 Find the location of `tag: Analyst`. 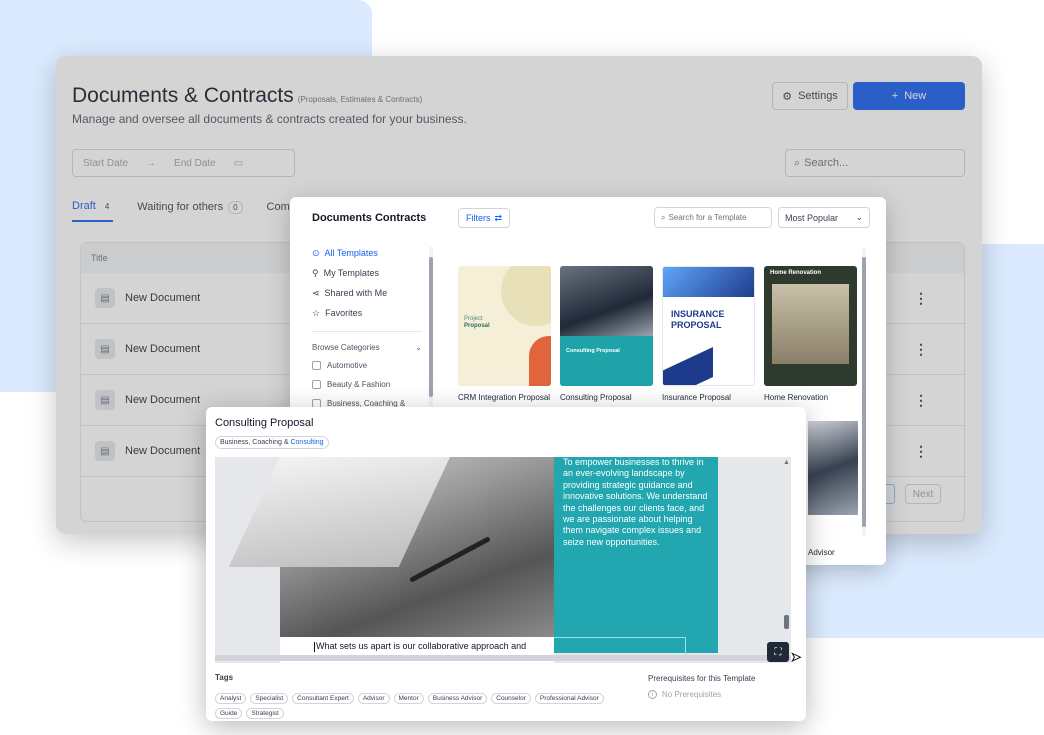

tag: Analyst is located at coordinates (231, 698).